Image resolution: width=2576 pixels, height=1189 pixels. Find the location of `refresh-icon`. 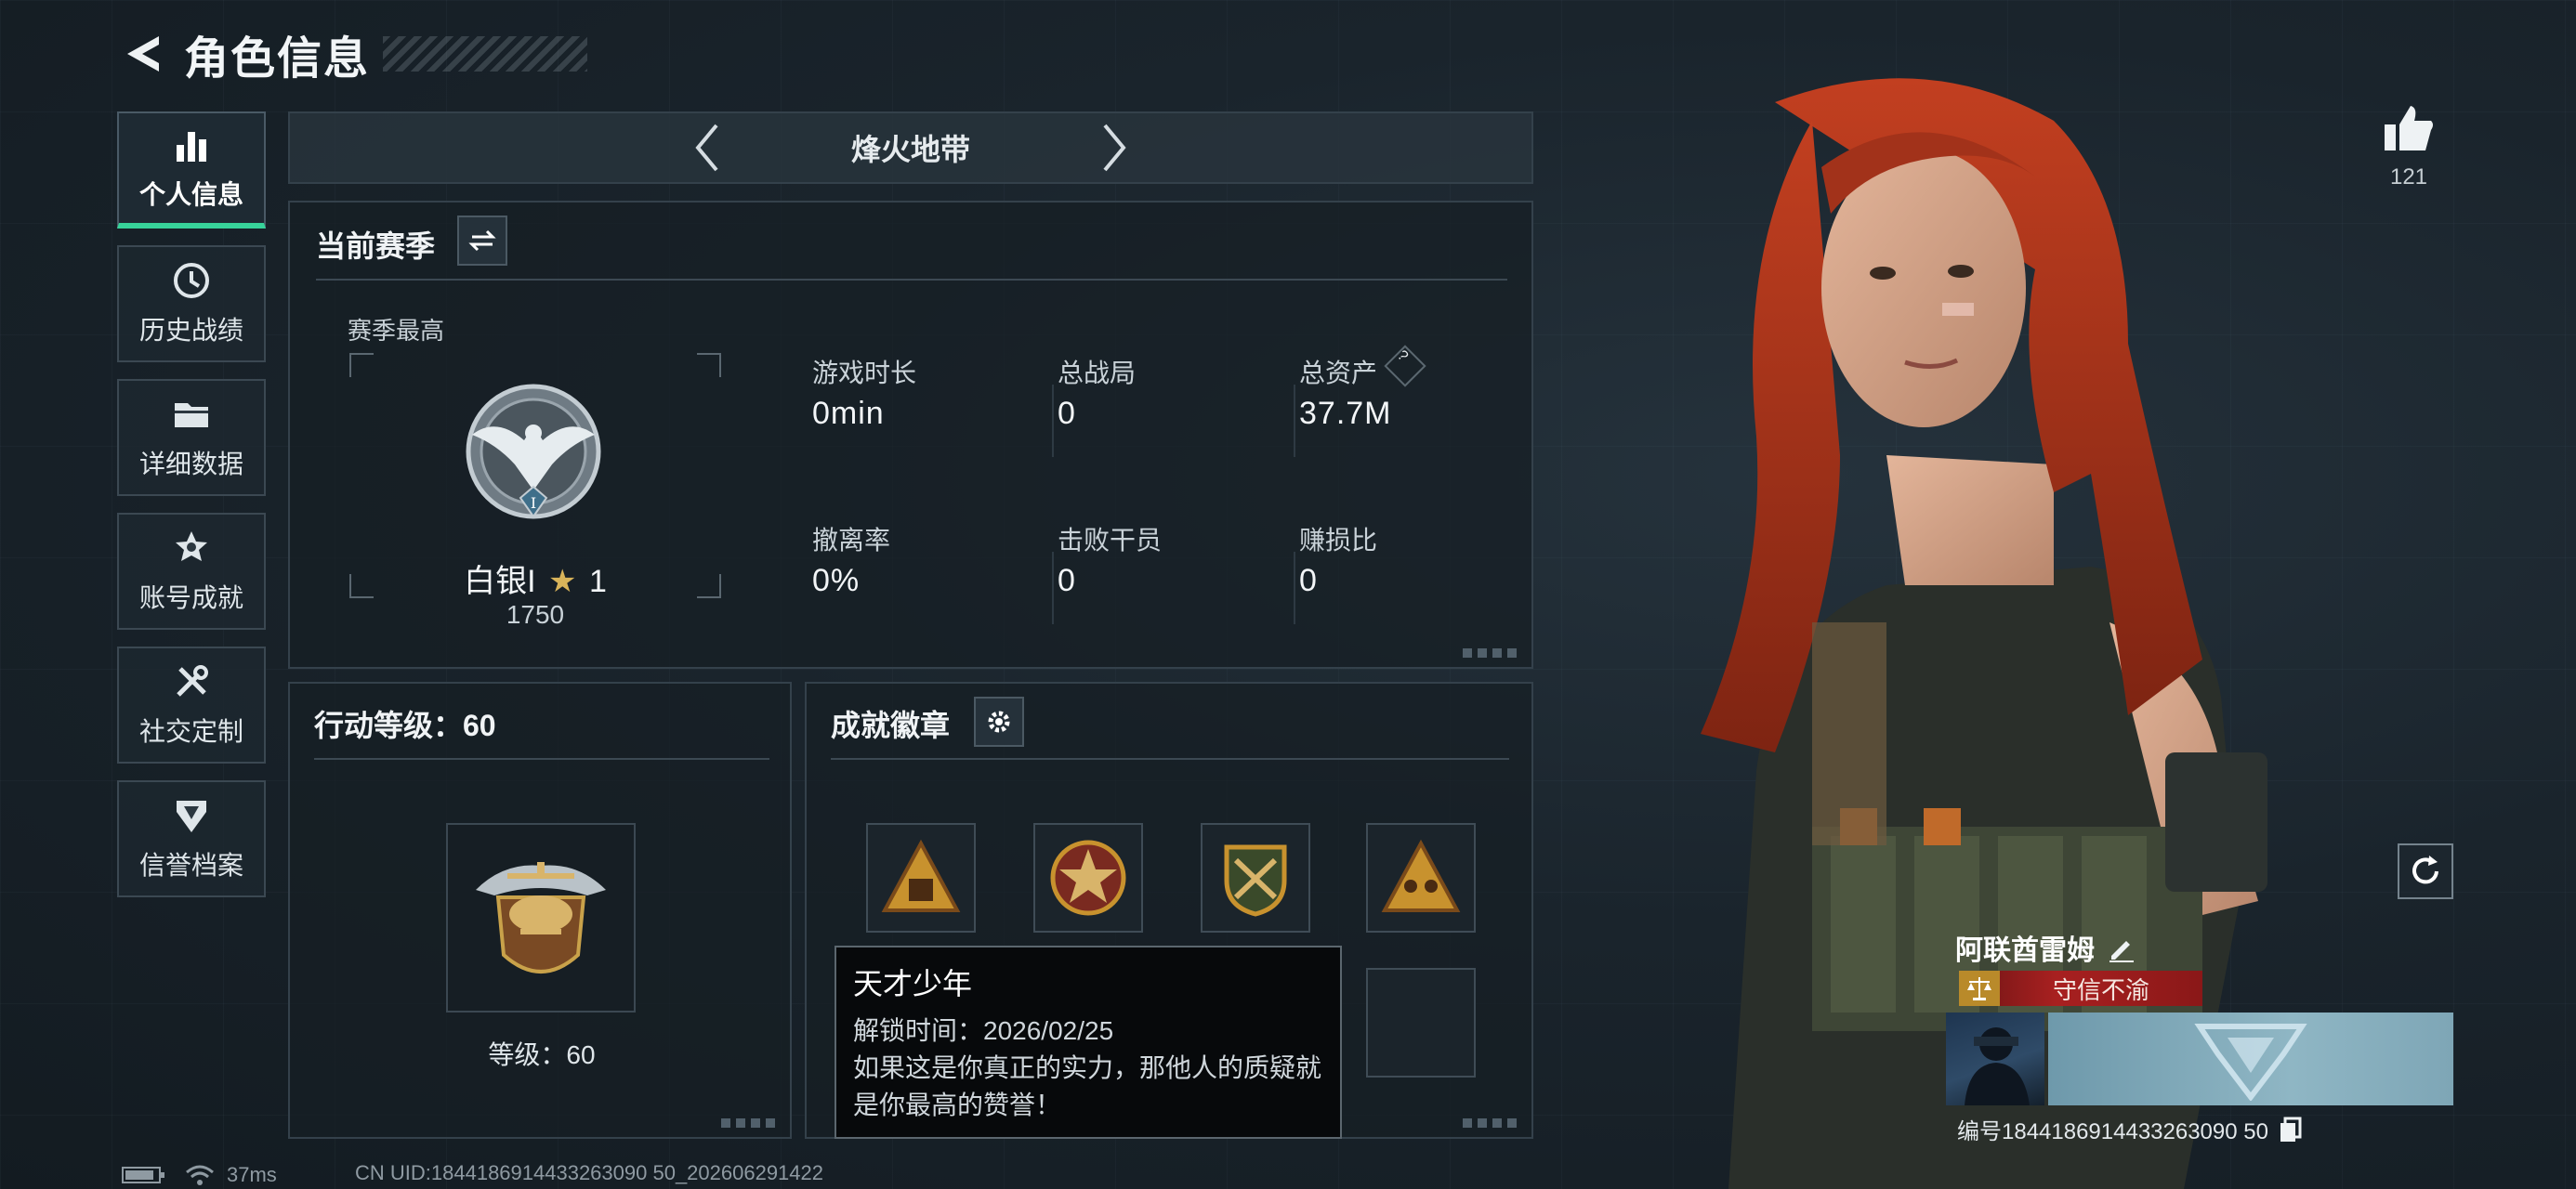

refresh-icon is located at coordinates (2425, 870).